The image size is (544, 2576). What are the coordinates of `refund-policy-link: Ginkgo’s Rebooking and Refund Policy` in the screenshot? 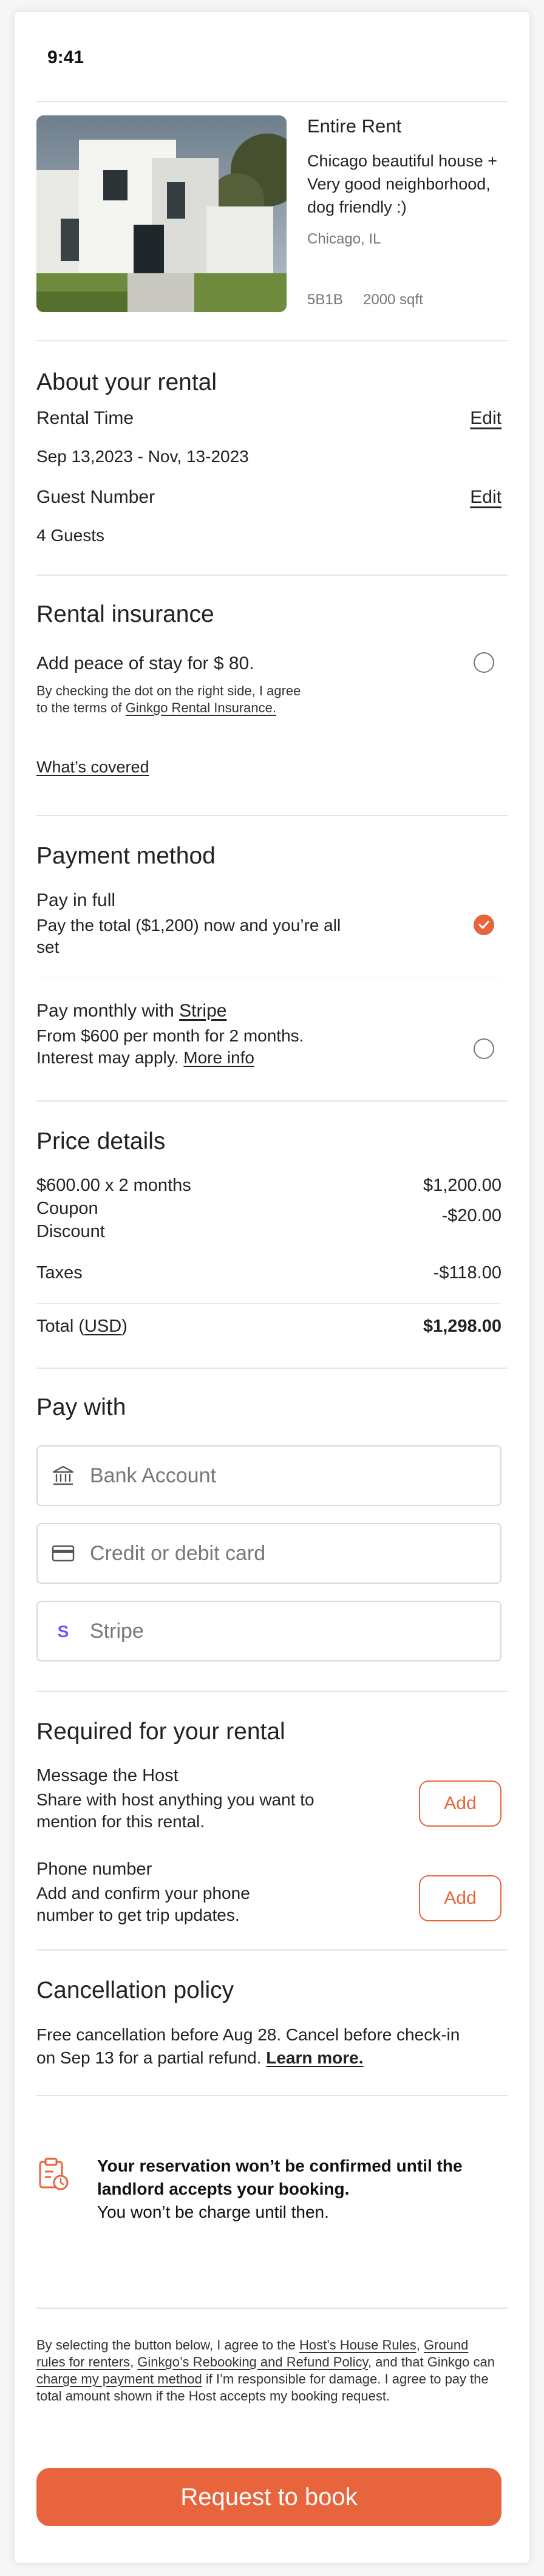 It's located at (252, 2362).